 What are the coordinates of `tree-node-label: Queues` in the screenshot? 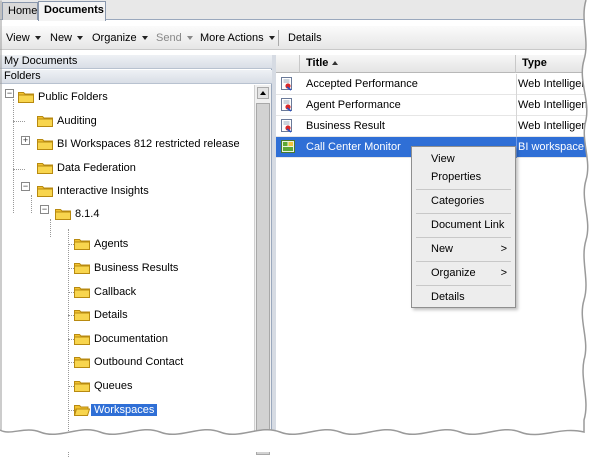 It's located at (113, 386).